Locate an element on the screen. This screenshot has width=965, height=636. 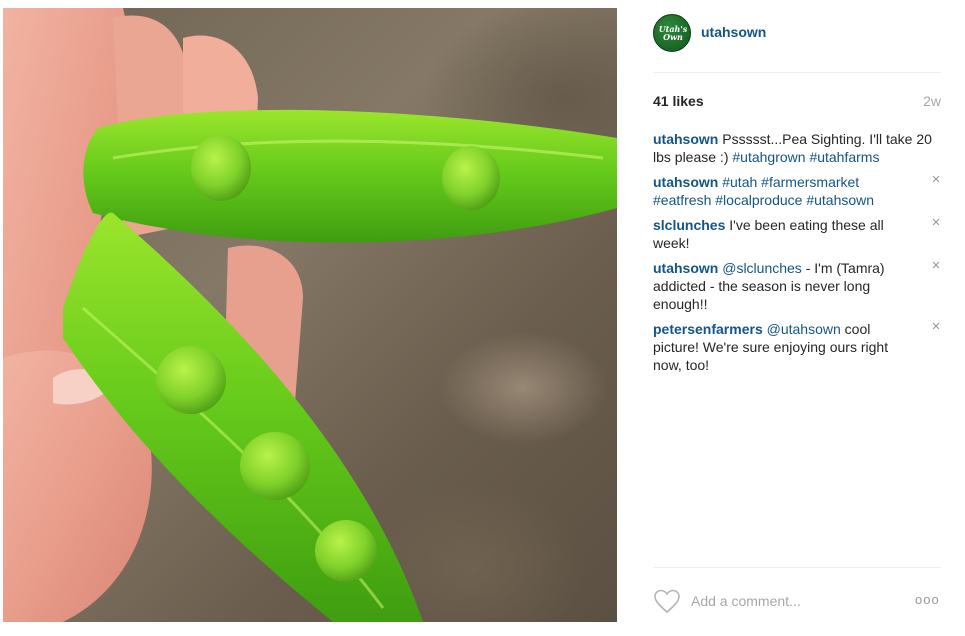
author-username: utahsown is located at coordinates (733, 32).